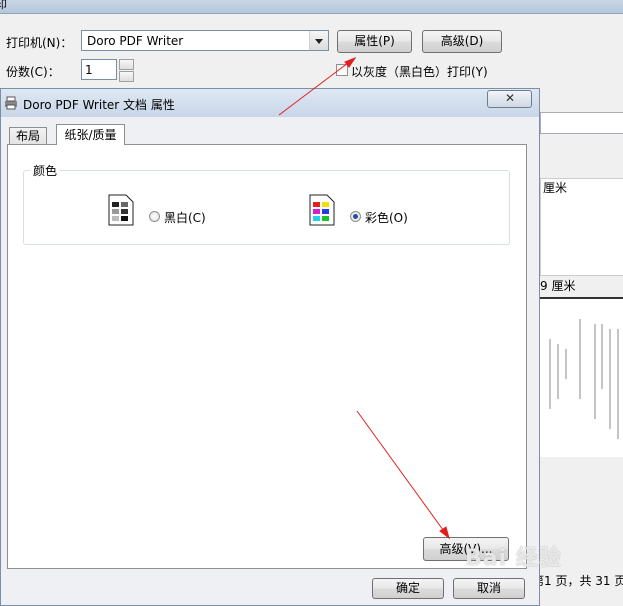  What do you see at coordinates (311, 7) in the screenshot?
I see `print-dialog-titlebar: 印` at bounding box center [311, 7].